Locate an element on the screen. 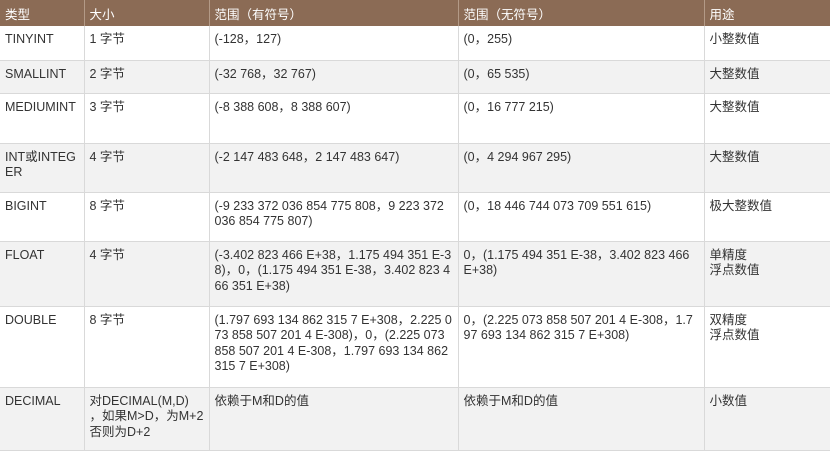 This screenshot has height=453, width=830. cell-signed-range: 依赖于M和D的值 is located at coordinates (334, 419).